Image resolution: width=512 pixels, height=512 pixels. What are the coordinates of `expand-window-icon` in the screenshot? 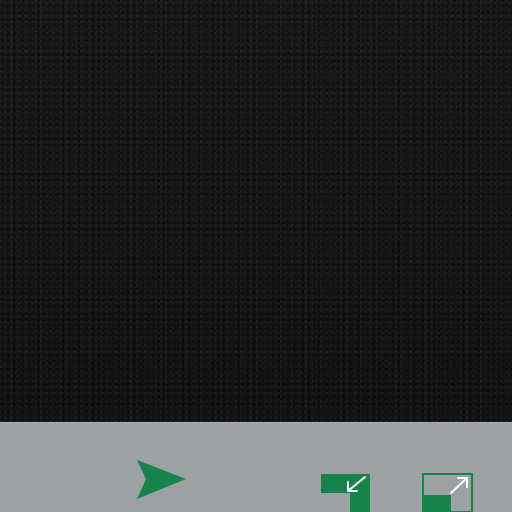 It's located at (447, 492).